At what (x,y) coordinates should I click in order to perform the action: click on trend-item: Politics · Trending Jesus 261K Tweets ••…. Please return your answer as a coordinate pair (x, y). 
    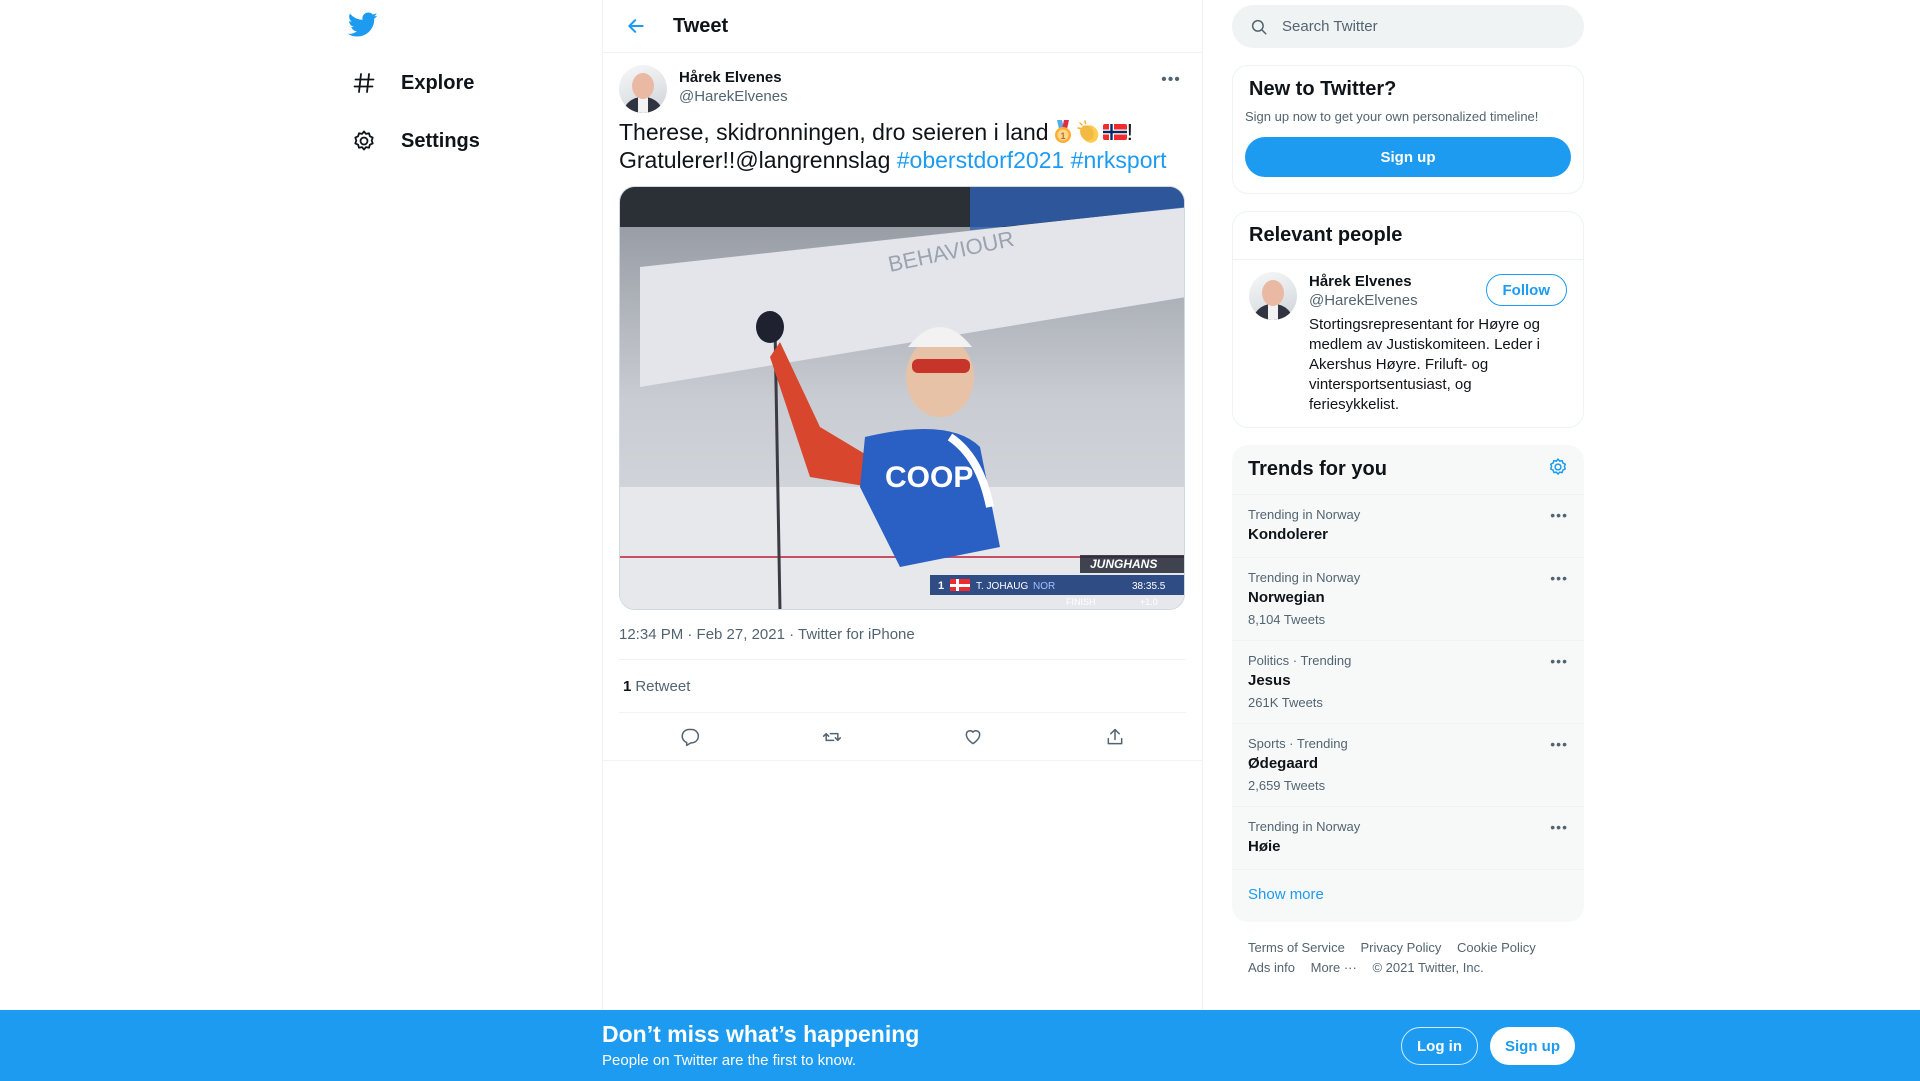
    Looking at the image, I should click on (1408, 682).